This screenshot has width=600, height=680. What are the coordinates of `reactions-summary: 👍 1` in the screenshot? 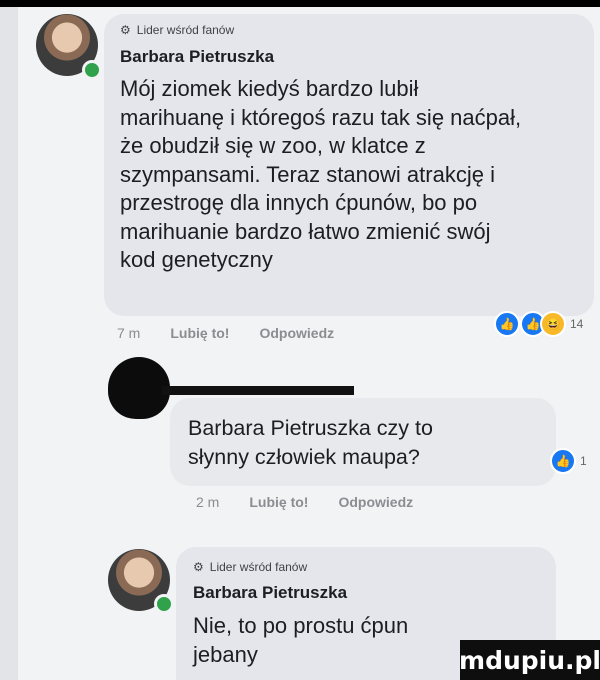 It's located at (568, 461).